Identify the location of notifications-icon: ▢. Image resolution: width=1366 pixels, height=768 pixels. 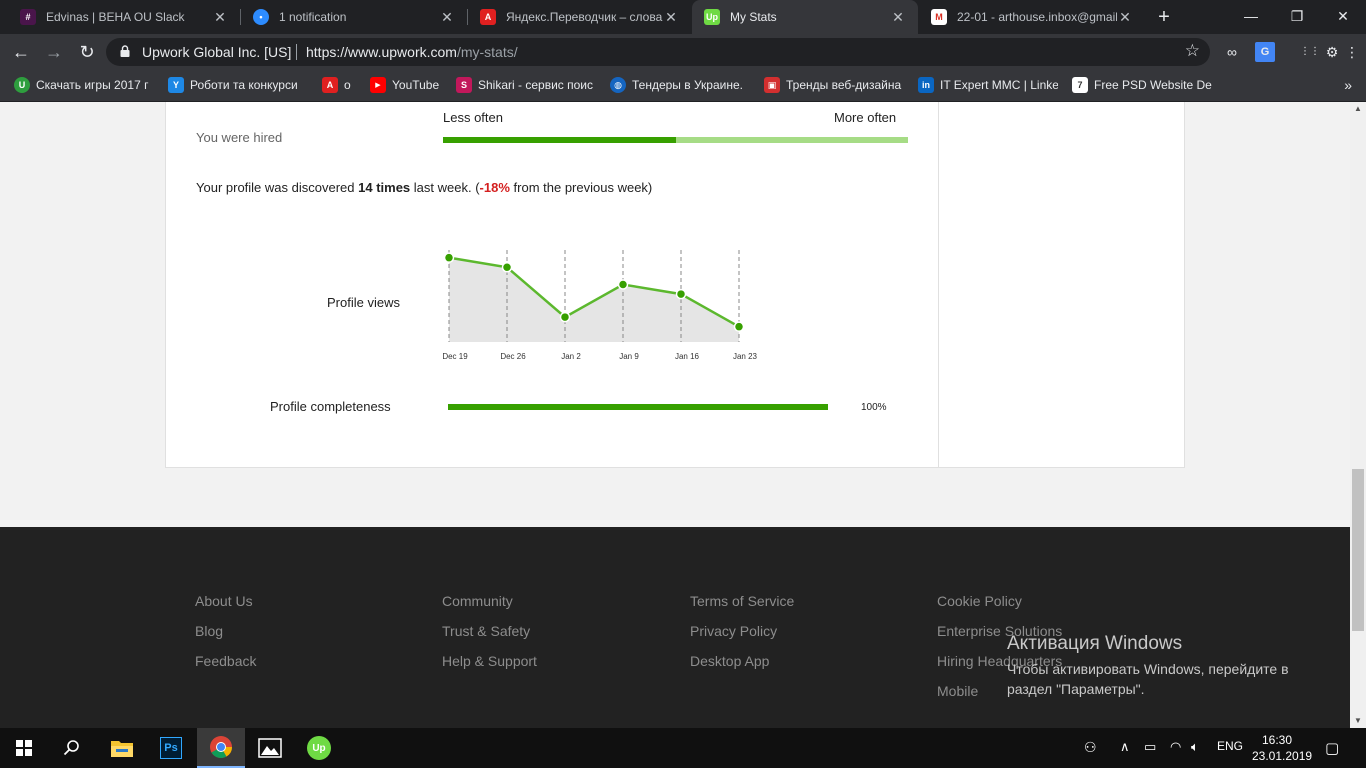
(1332, 748).